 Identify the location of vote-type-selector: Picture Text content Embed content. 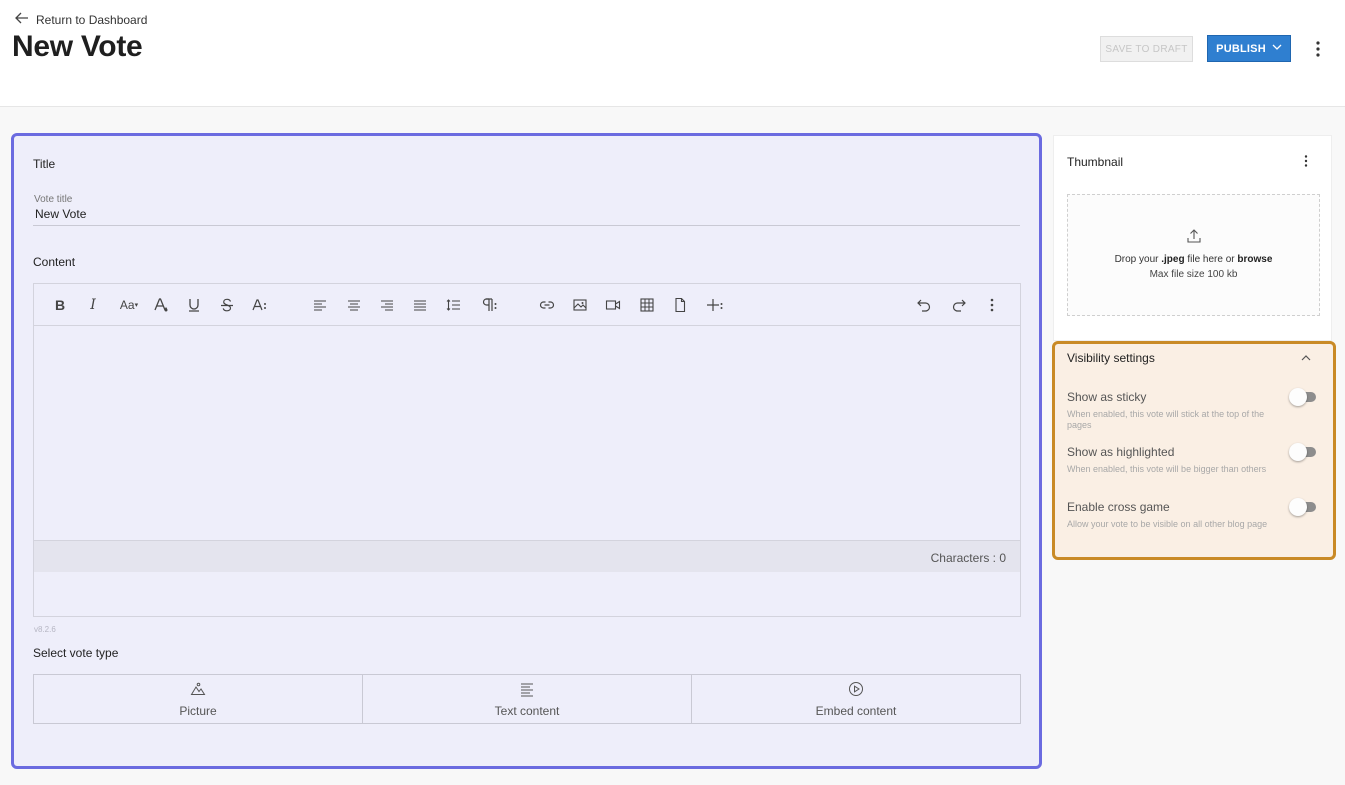
(527, 699).